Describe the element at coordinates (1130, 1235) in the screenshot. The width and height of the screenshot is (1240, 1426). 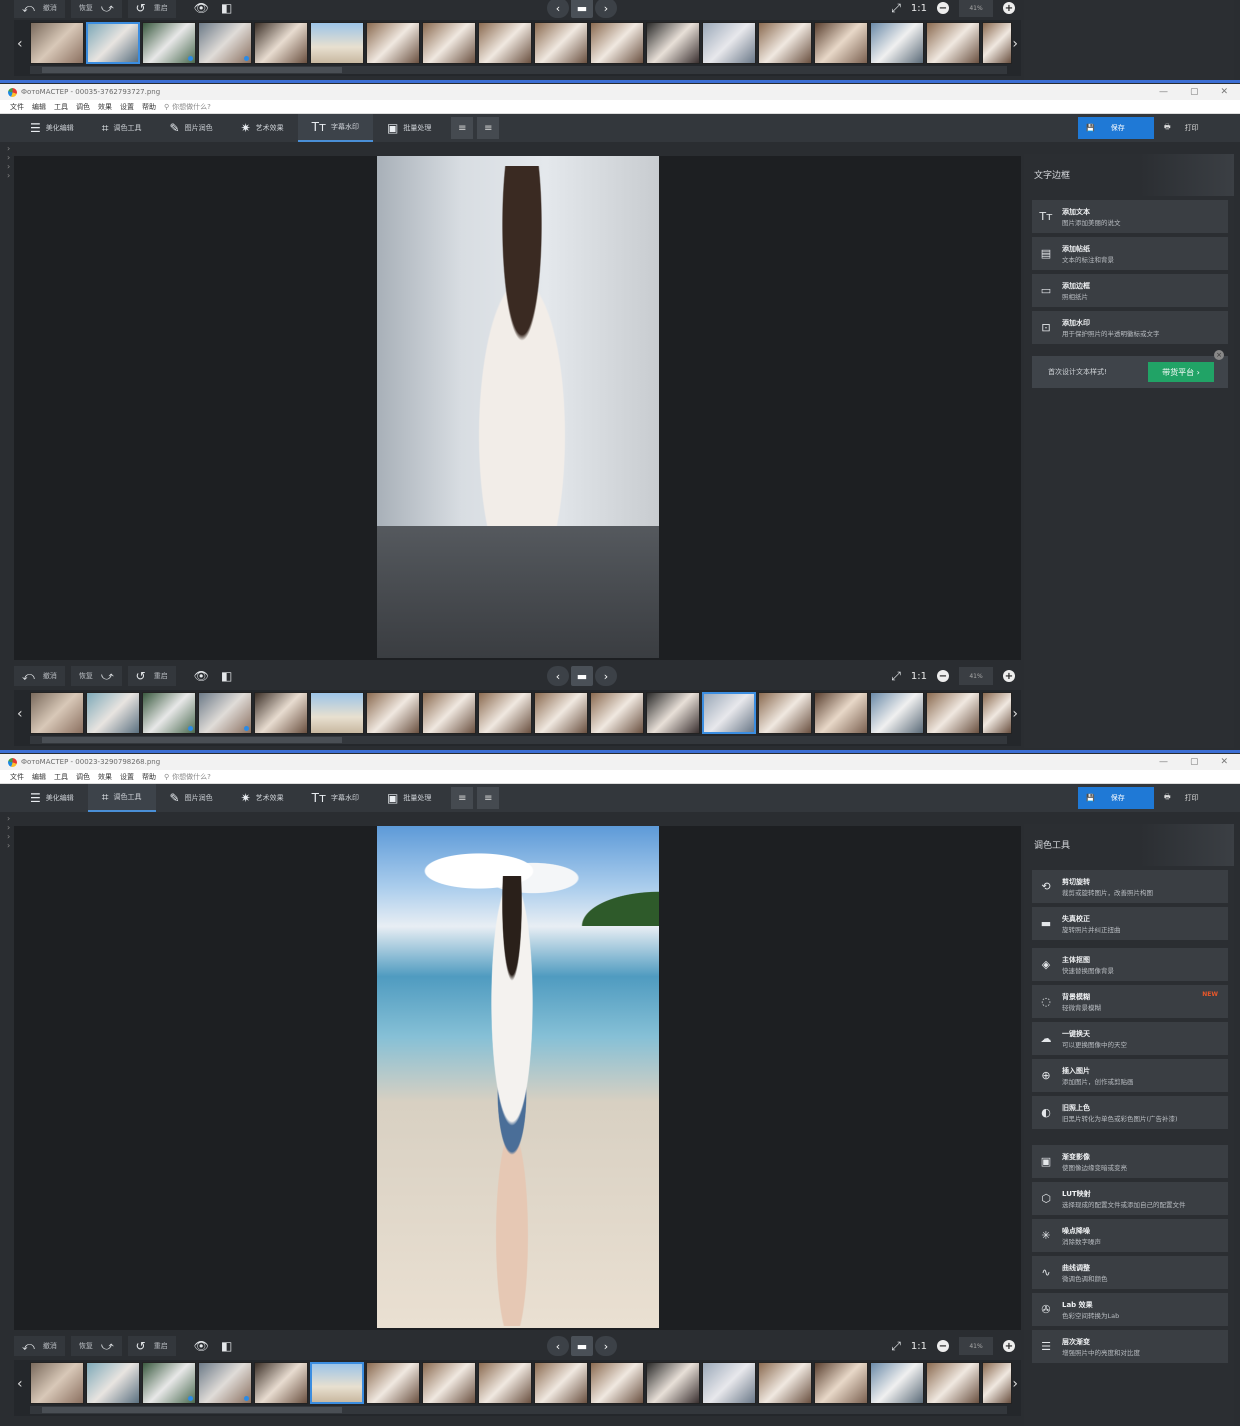
I see `tool-denoise: ✳ 噪点降噪 消除数字噪声` at that location.